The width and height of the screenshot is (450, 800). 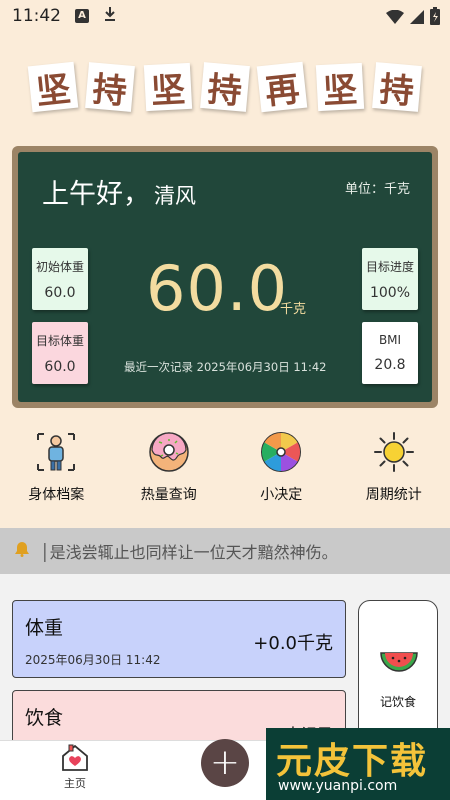 What do you see at coordinates (96, 194) in the screenshot?
I see `greeting-text: 上午好，` at bounding box center [96, 194].